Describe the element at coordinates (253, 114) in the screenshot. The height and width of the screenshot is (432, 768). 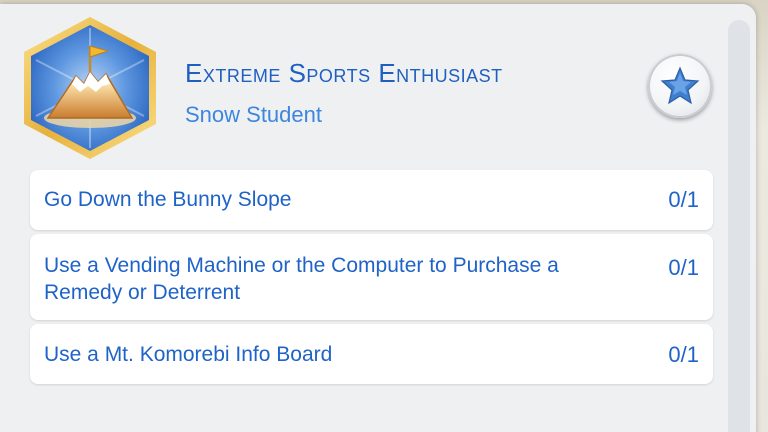
I see `aspiration-subtitle: Snow Student` at that location.